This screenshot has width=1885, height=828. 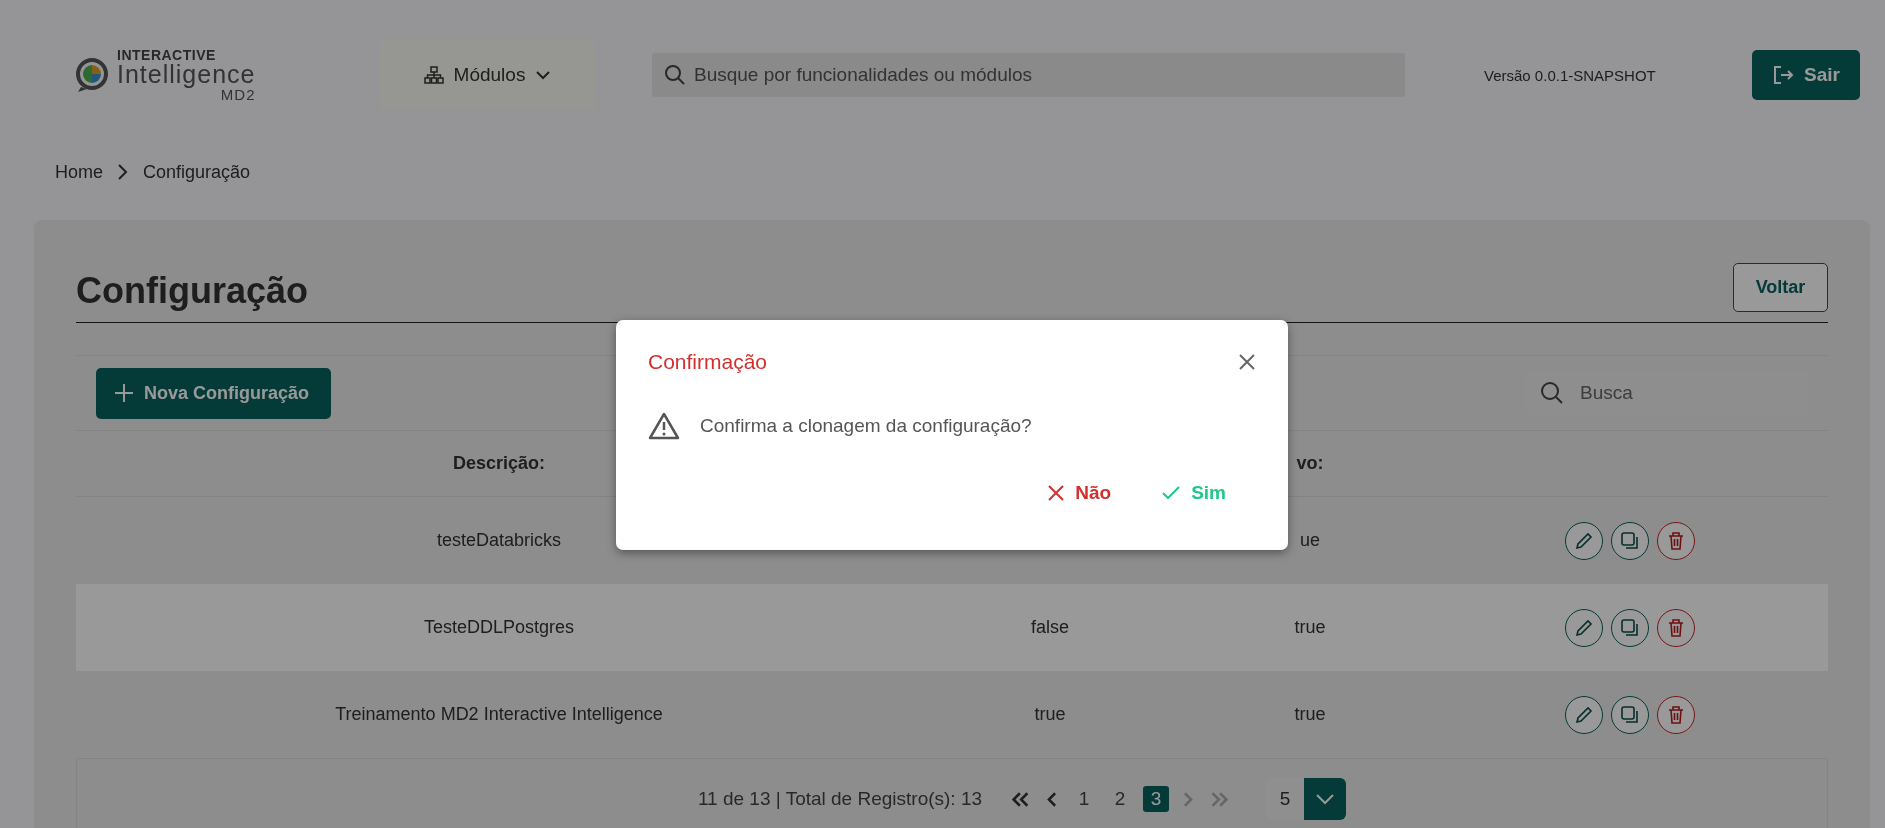 I want to click on breadcrumb-link: Configuração, so click(x=197, y=172).